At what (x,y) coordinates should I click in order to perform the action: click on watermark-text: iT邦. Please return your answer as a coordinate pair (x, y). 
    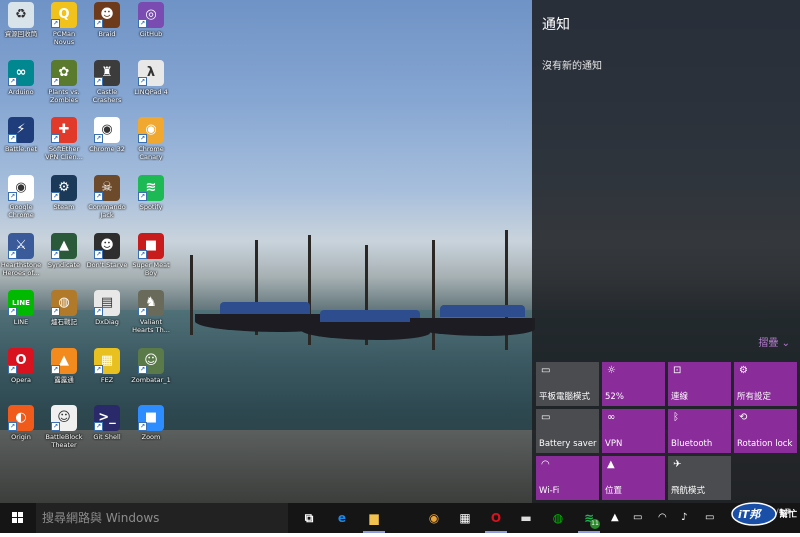
    Looking at the image, I should click on (749, 514).